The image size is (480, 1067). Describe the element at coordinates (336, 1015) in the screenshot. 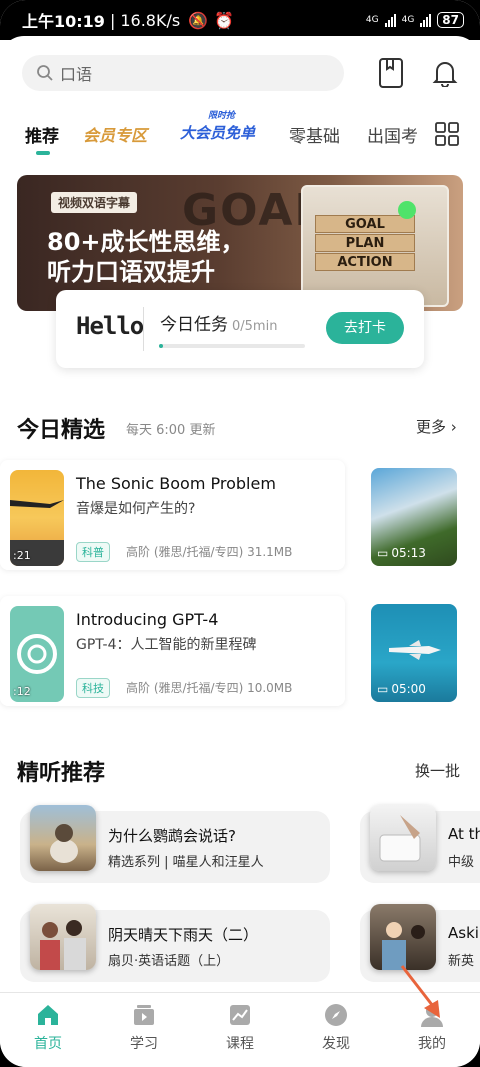

I see `compass-icon` at that location.